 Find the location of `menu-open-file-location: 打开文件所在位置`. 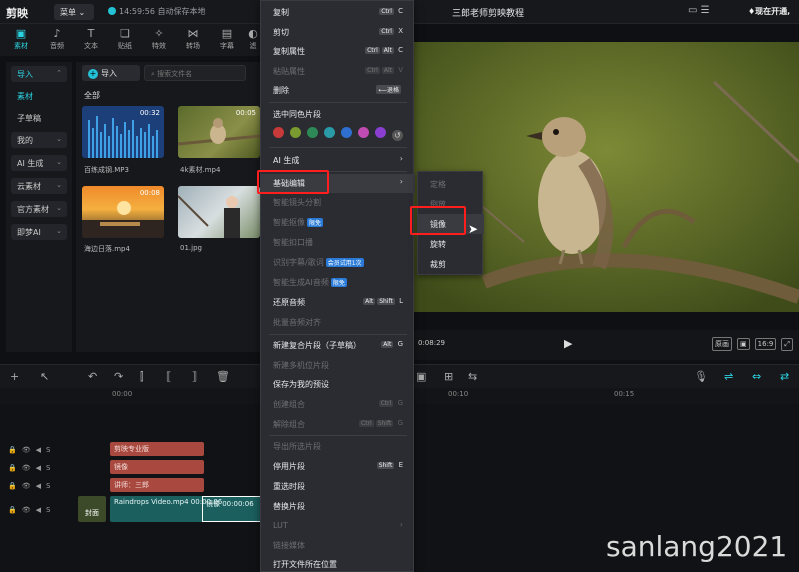

menu-open-file-location: 打开文件所在位置 is located at coordinates (338, 563).